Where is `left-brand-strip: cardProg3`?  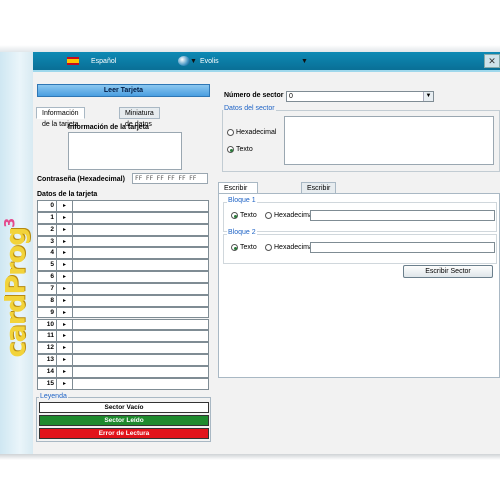 left-brand-strip: cardProg3 is located at coordinates (16, 253).